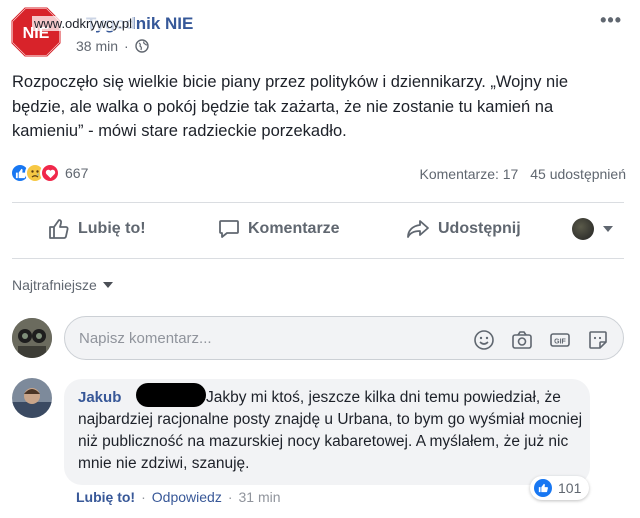 This screenshot has width=640, height=518. I want to click on comment-input, so click(269, 338).